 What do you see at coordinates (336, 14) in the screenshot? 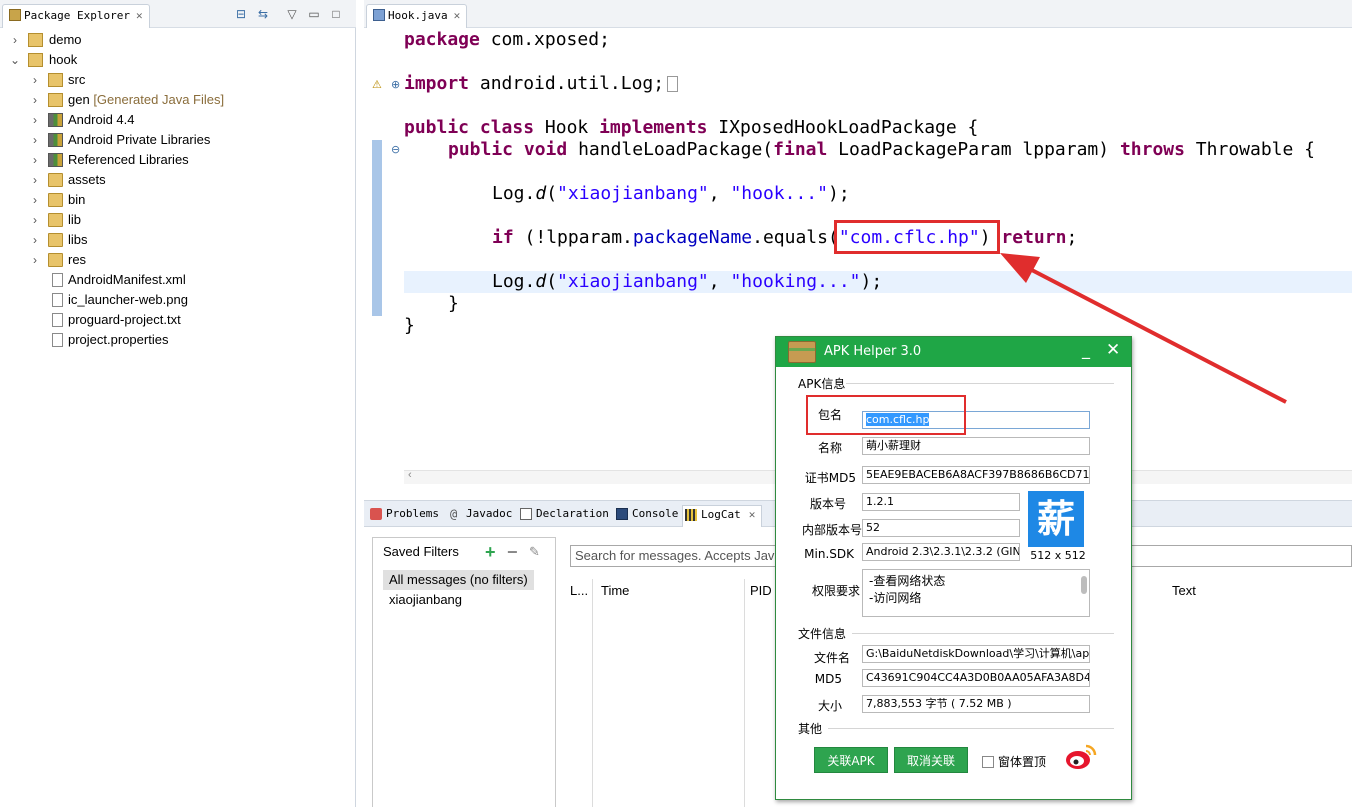
I see `maximize-icon: □` at bounding box center [336, 14].